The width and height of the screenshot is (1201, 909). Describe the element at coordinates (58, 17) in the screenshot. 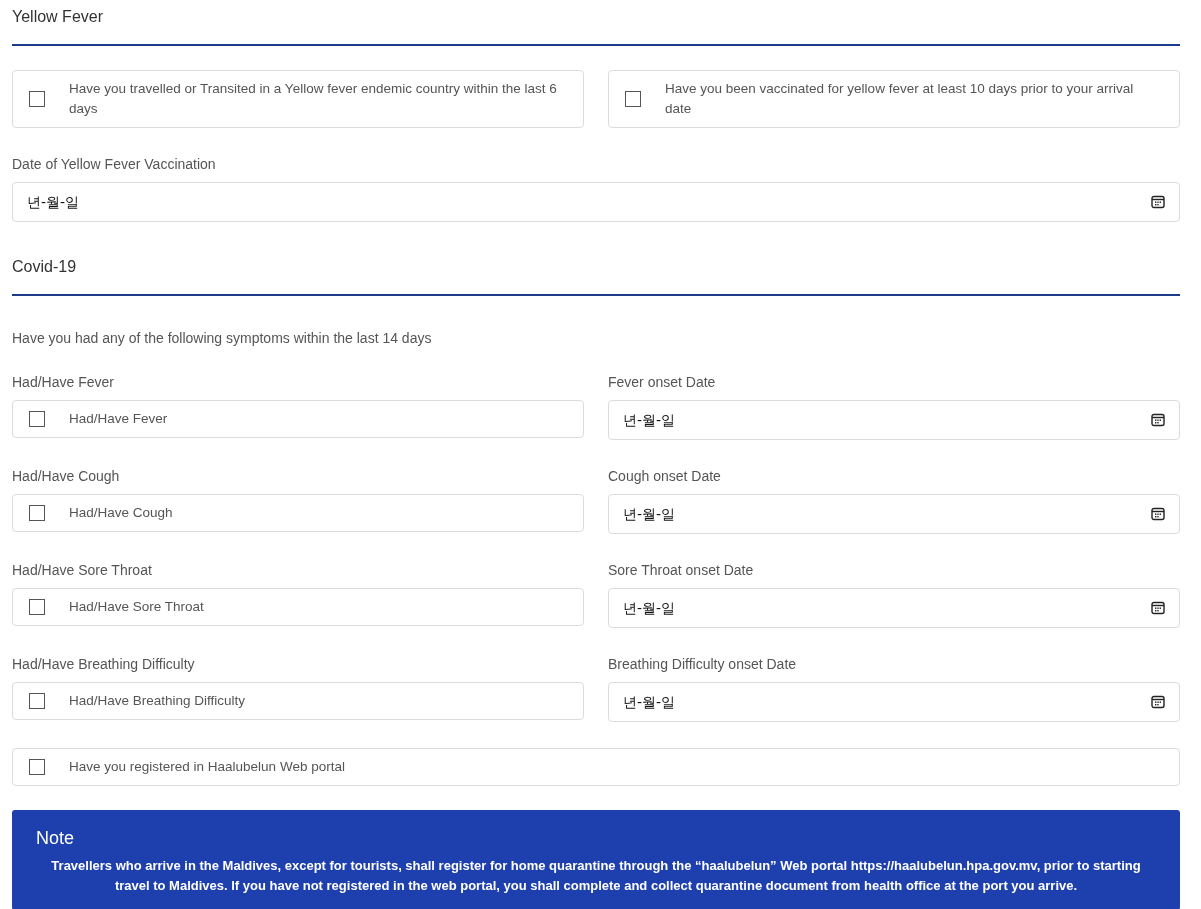

I see `section-heading: Yellow Fever` at that location.